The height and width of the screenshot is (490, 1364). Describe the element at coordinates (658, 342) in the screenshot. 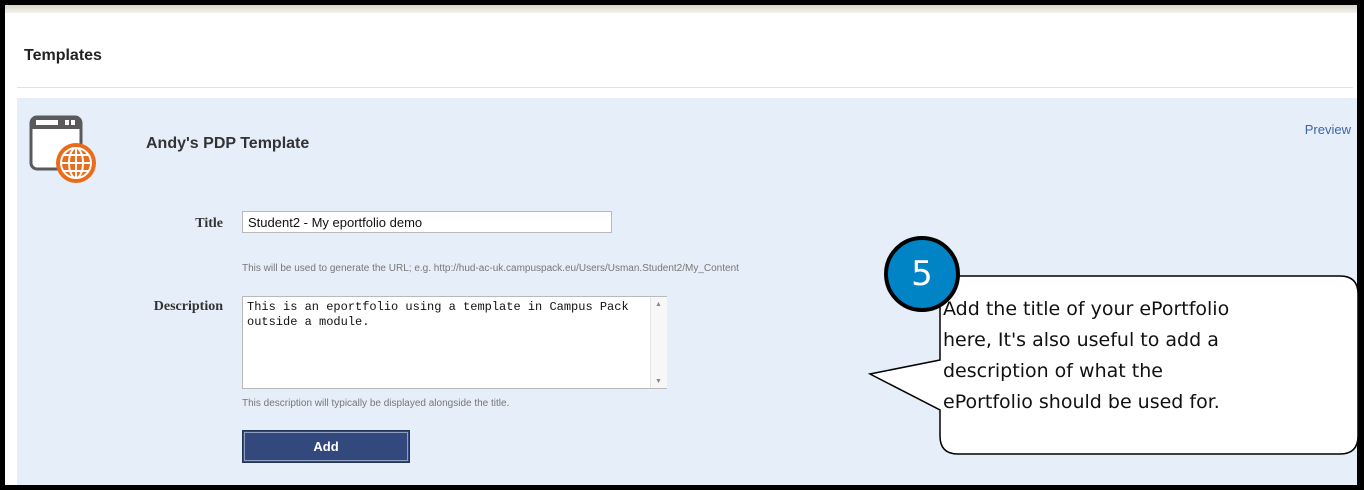

I see `description-scrollbar: ▲ ▼` at that location.